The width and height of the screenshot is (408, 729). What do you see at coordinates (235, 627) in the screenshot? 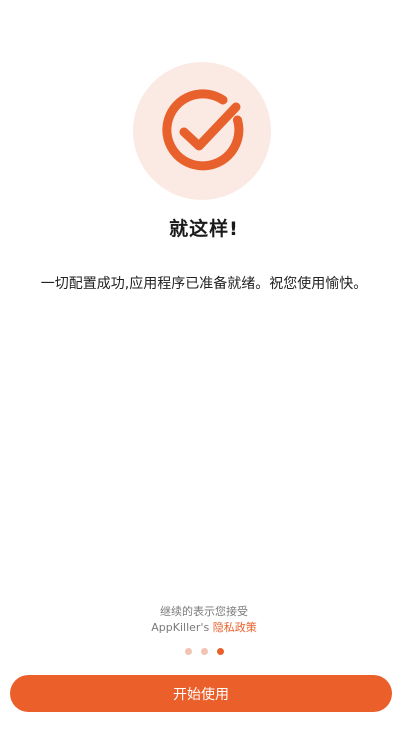
I see `privacy-policy-link: 隐私政策` at bounding box center [235, 627].